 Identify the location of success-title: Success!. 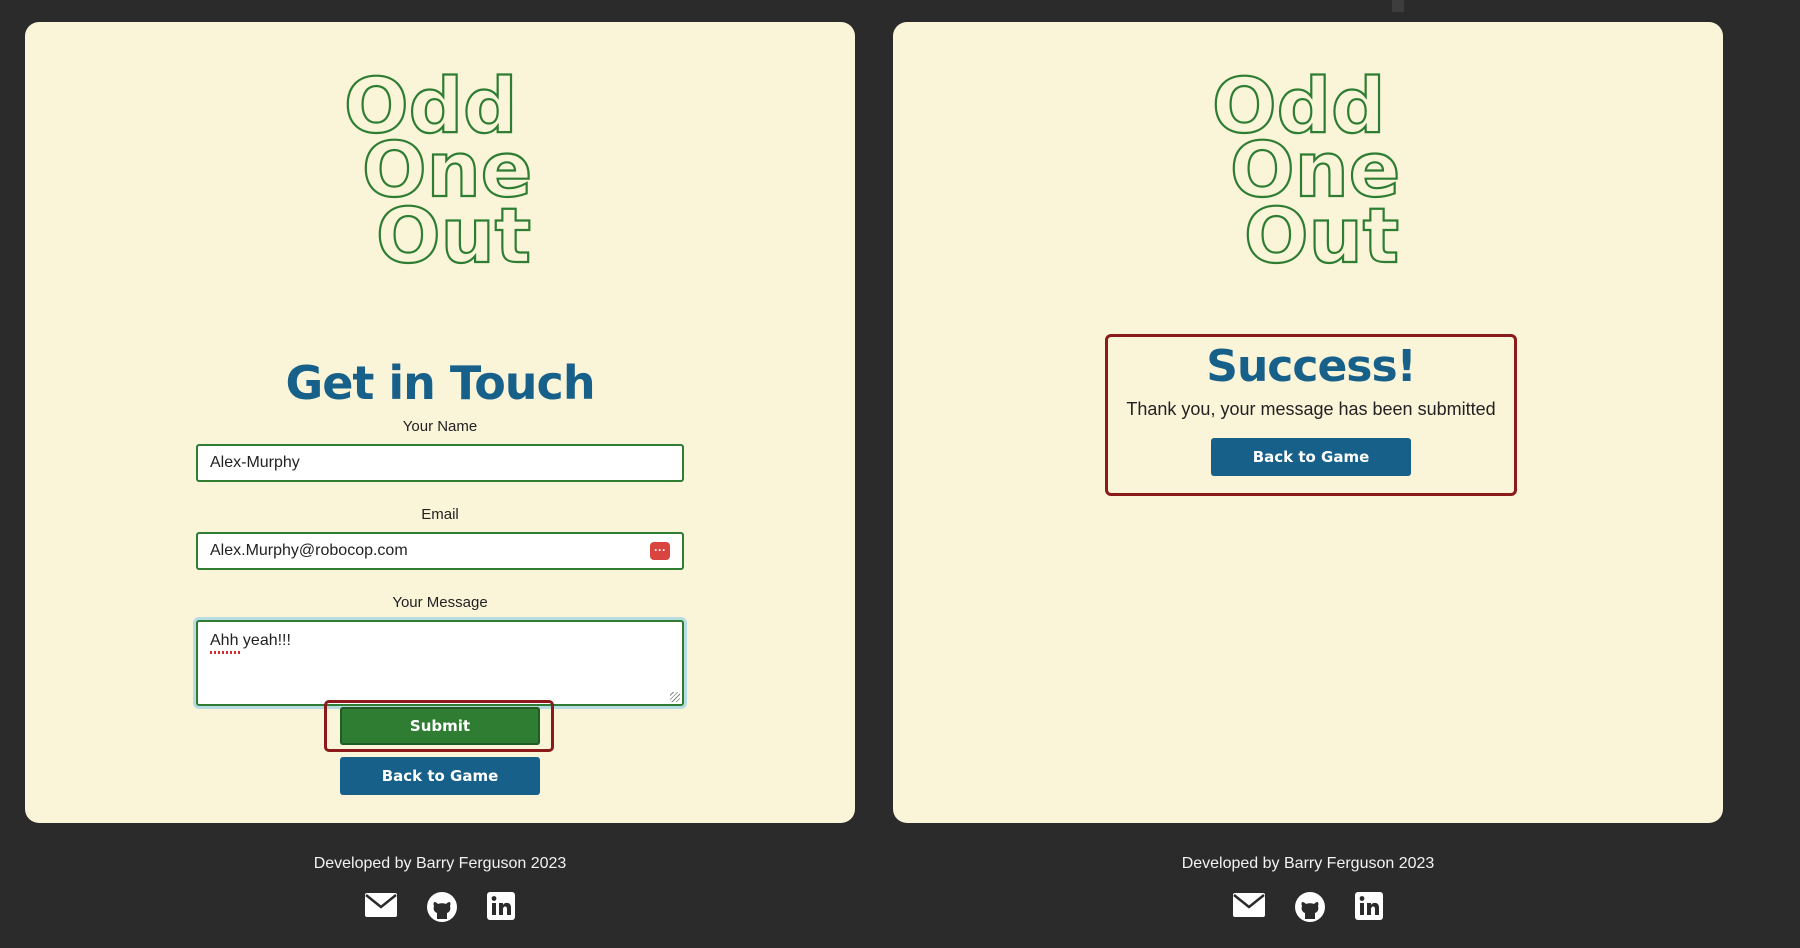
(1311, 366).